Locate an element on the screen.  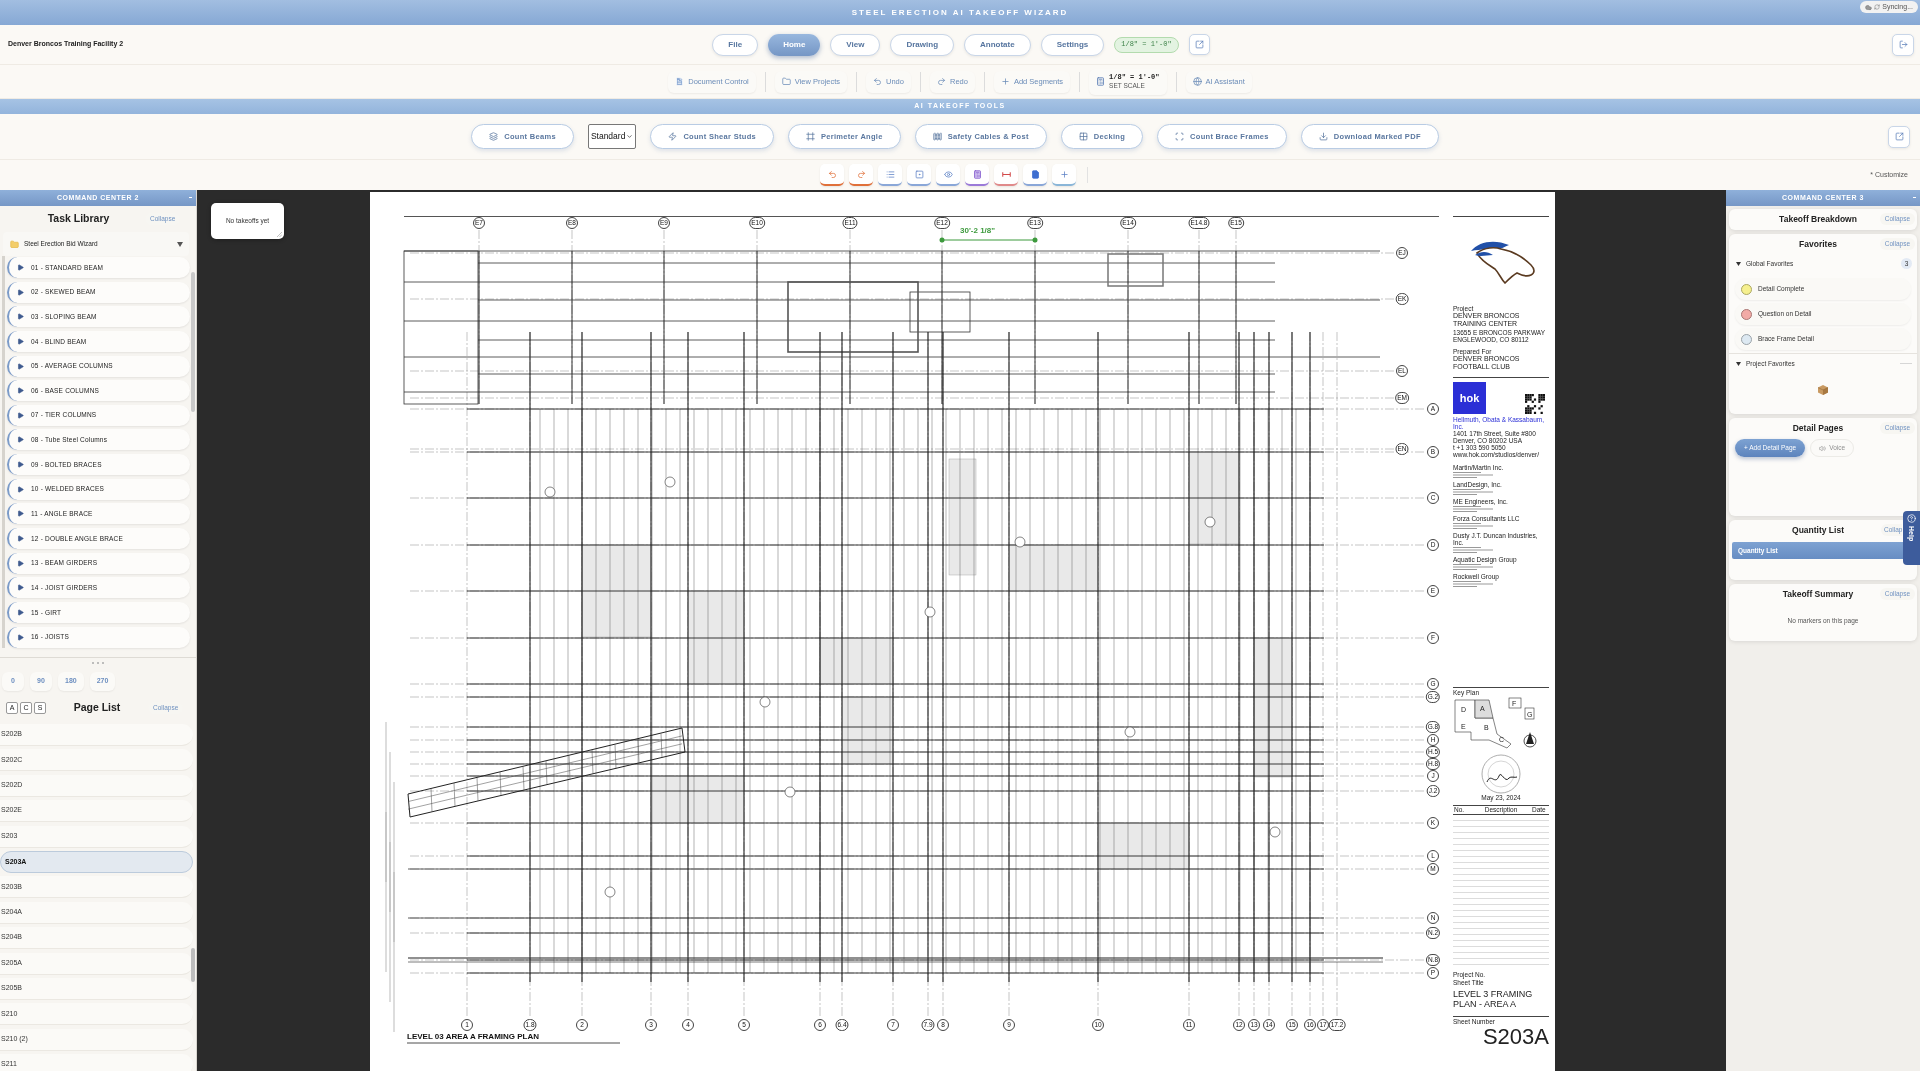
card-title: Detail Pages is located at coordinates (1818, 428).